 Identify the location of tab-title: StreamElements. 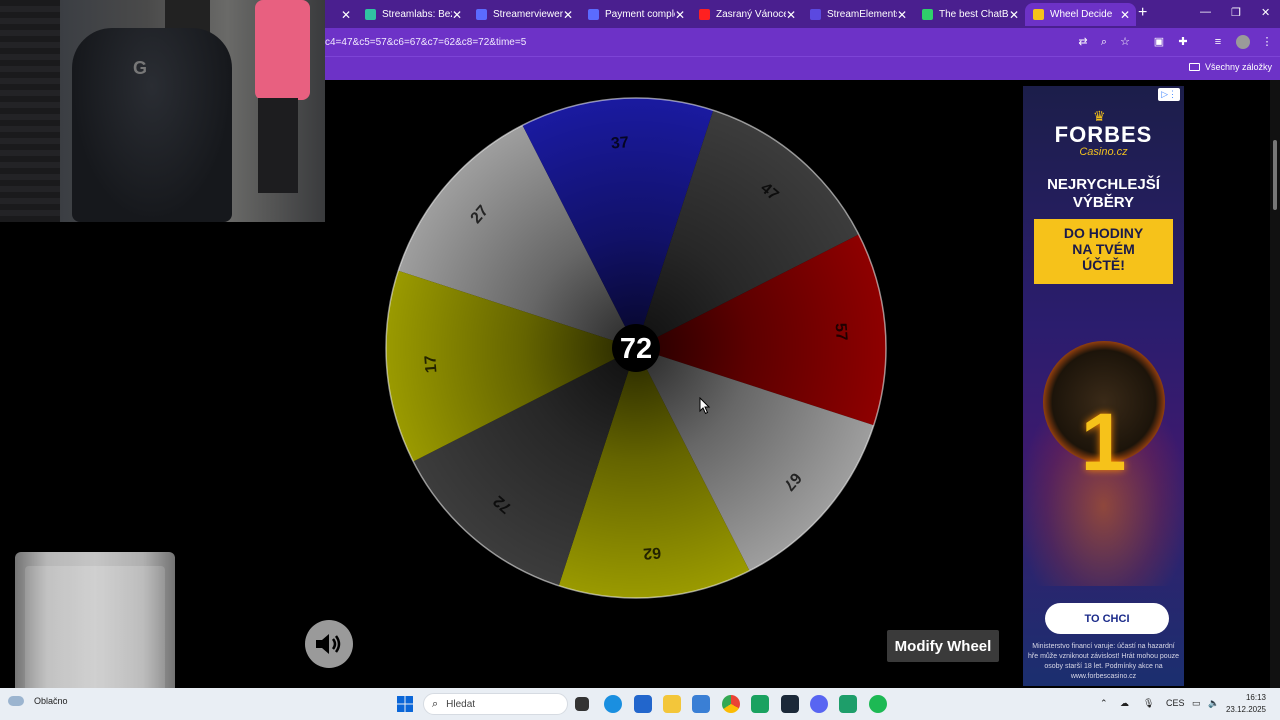
(862, 14).